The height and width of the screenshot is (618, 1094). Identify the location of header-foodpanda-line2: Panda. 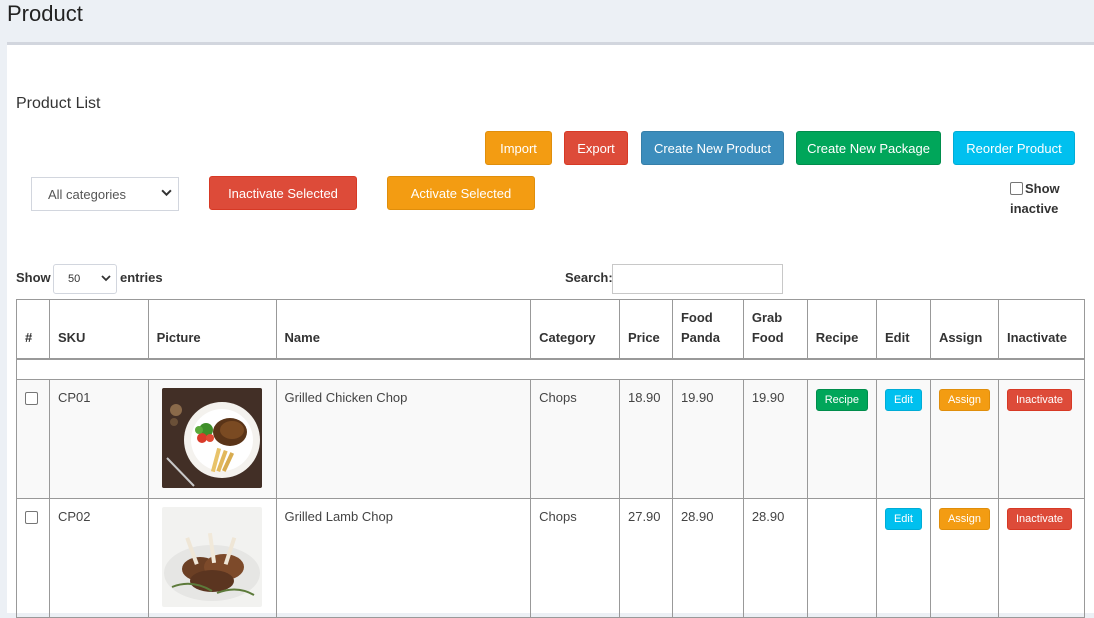
(700, 337).